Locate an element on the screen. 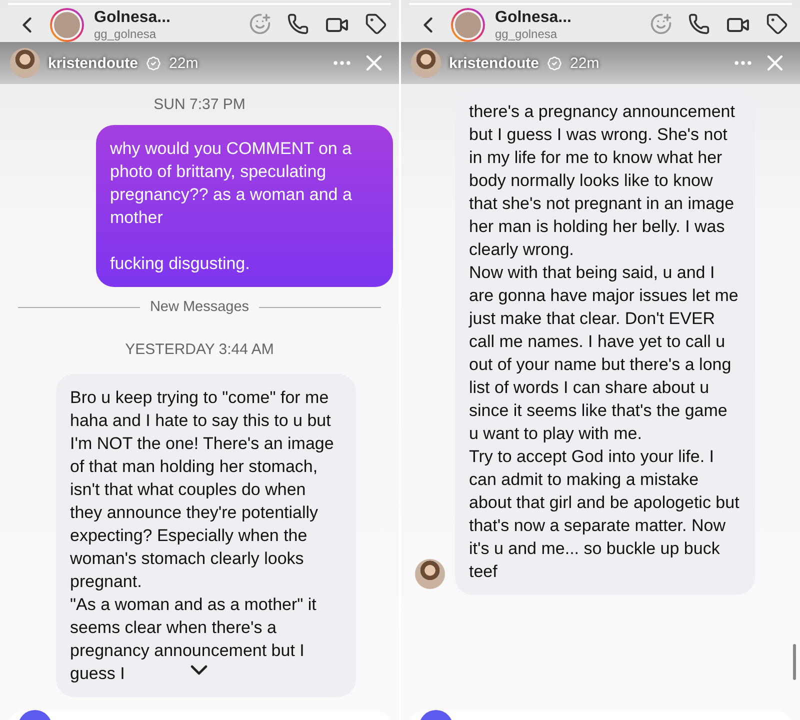 The image size is (800, 720). scrollbar is located at coordinates (794, 662).